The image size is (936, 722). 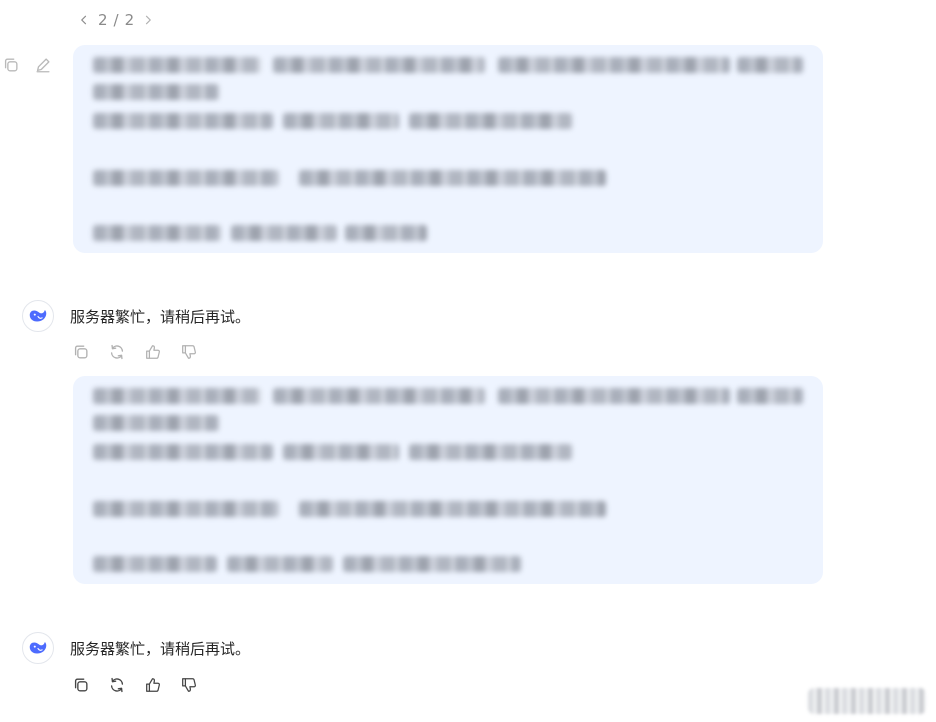 I want to click on pager-total: 2, so click(x=129, y=20).